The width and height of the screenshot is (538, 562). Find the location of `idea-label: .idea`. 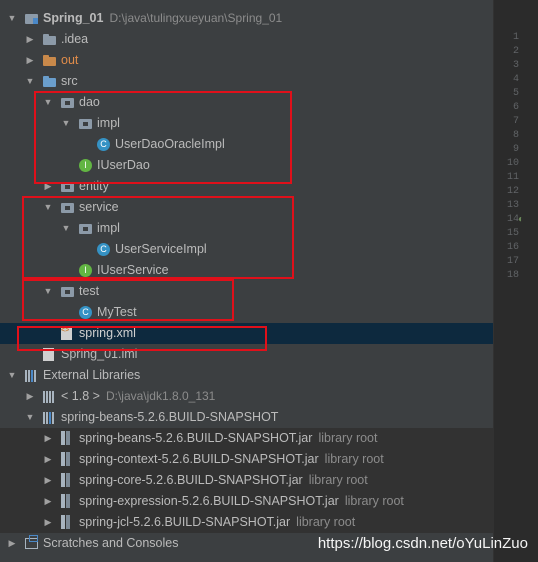

idea-label: .idea is located at coordinates (75, 39).